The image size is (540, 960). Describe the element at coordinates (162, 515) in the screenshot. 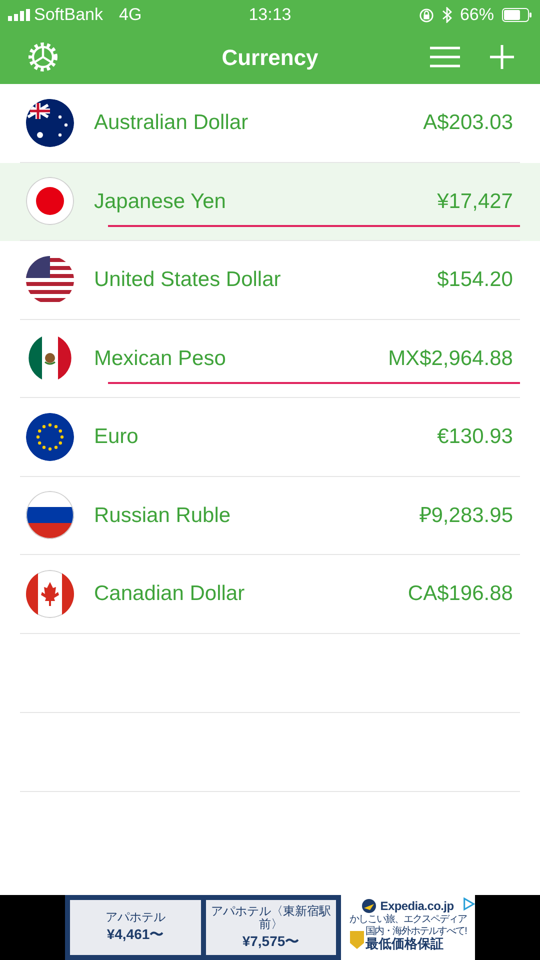

I see `currency-name: Russian Ruble` at that location.